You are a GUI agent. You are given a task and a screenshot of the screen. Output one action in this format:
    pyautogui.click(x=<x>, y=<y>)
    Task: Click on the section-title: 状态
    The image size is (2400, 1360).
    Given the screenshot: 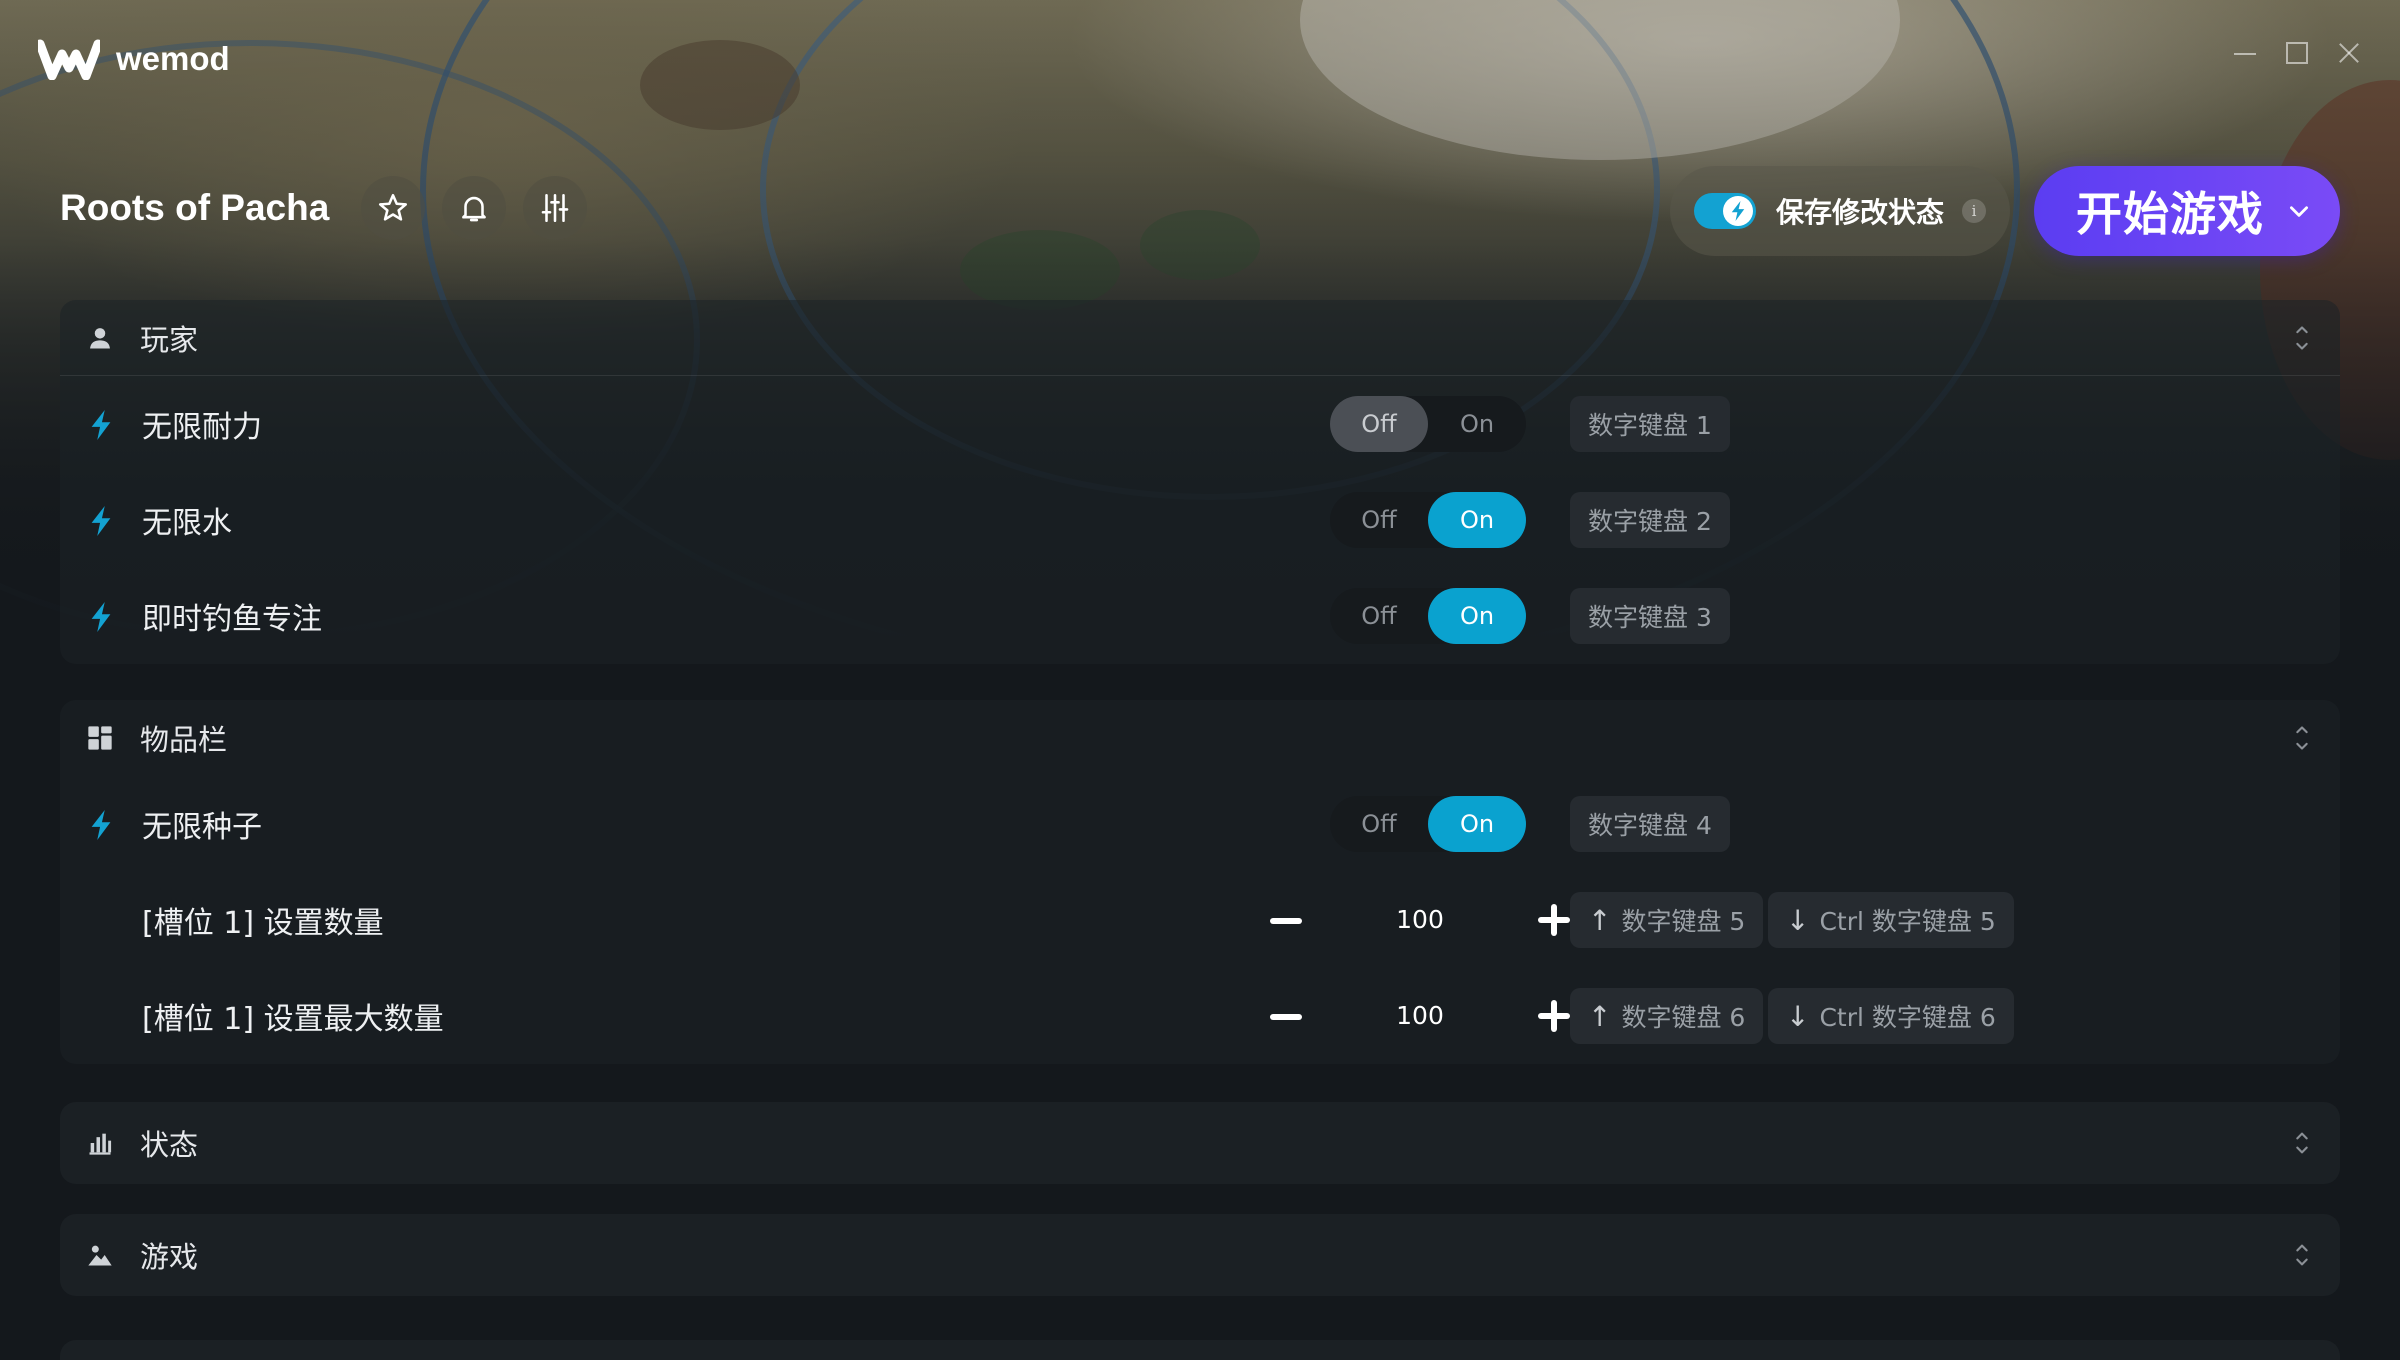 What is the action you would take?
    pyautogui.click(x=169, y=1145)
    